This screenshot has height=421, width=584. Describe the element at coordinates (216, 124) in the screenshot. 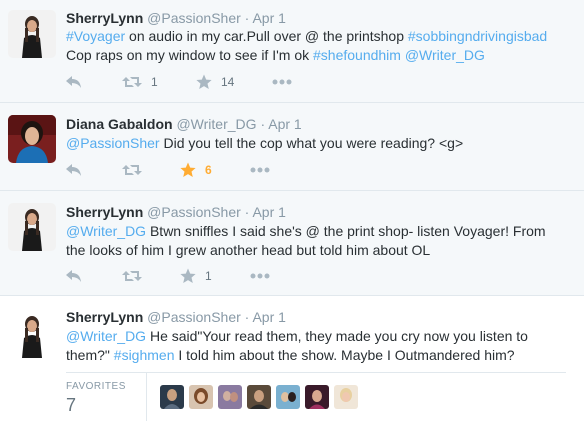

I see `user-handle: @Writer_DG` at that location.